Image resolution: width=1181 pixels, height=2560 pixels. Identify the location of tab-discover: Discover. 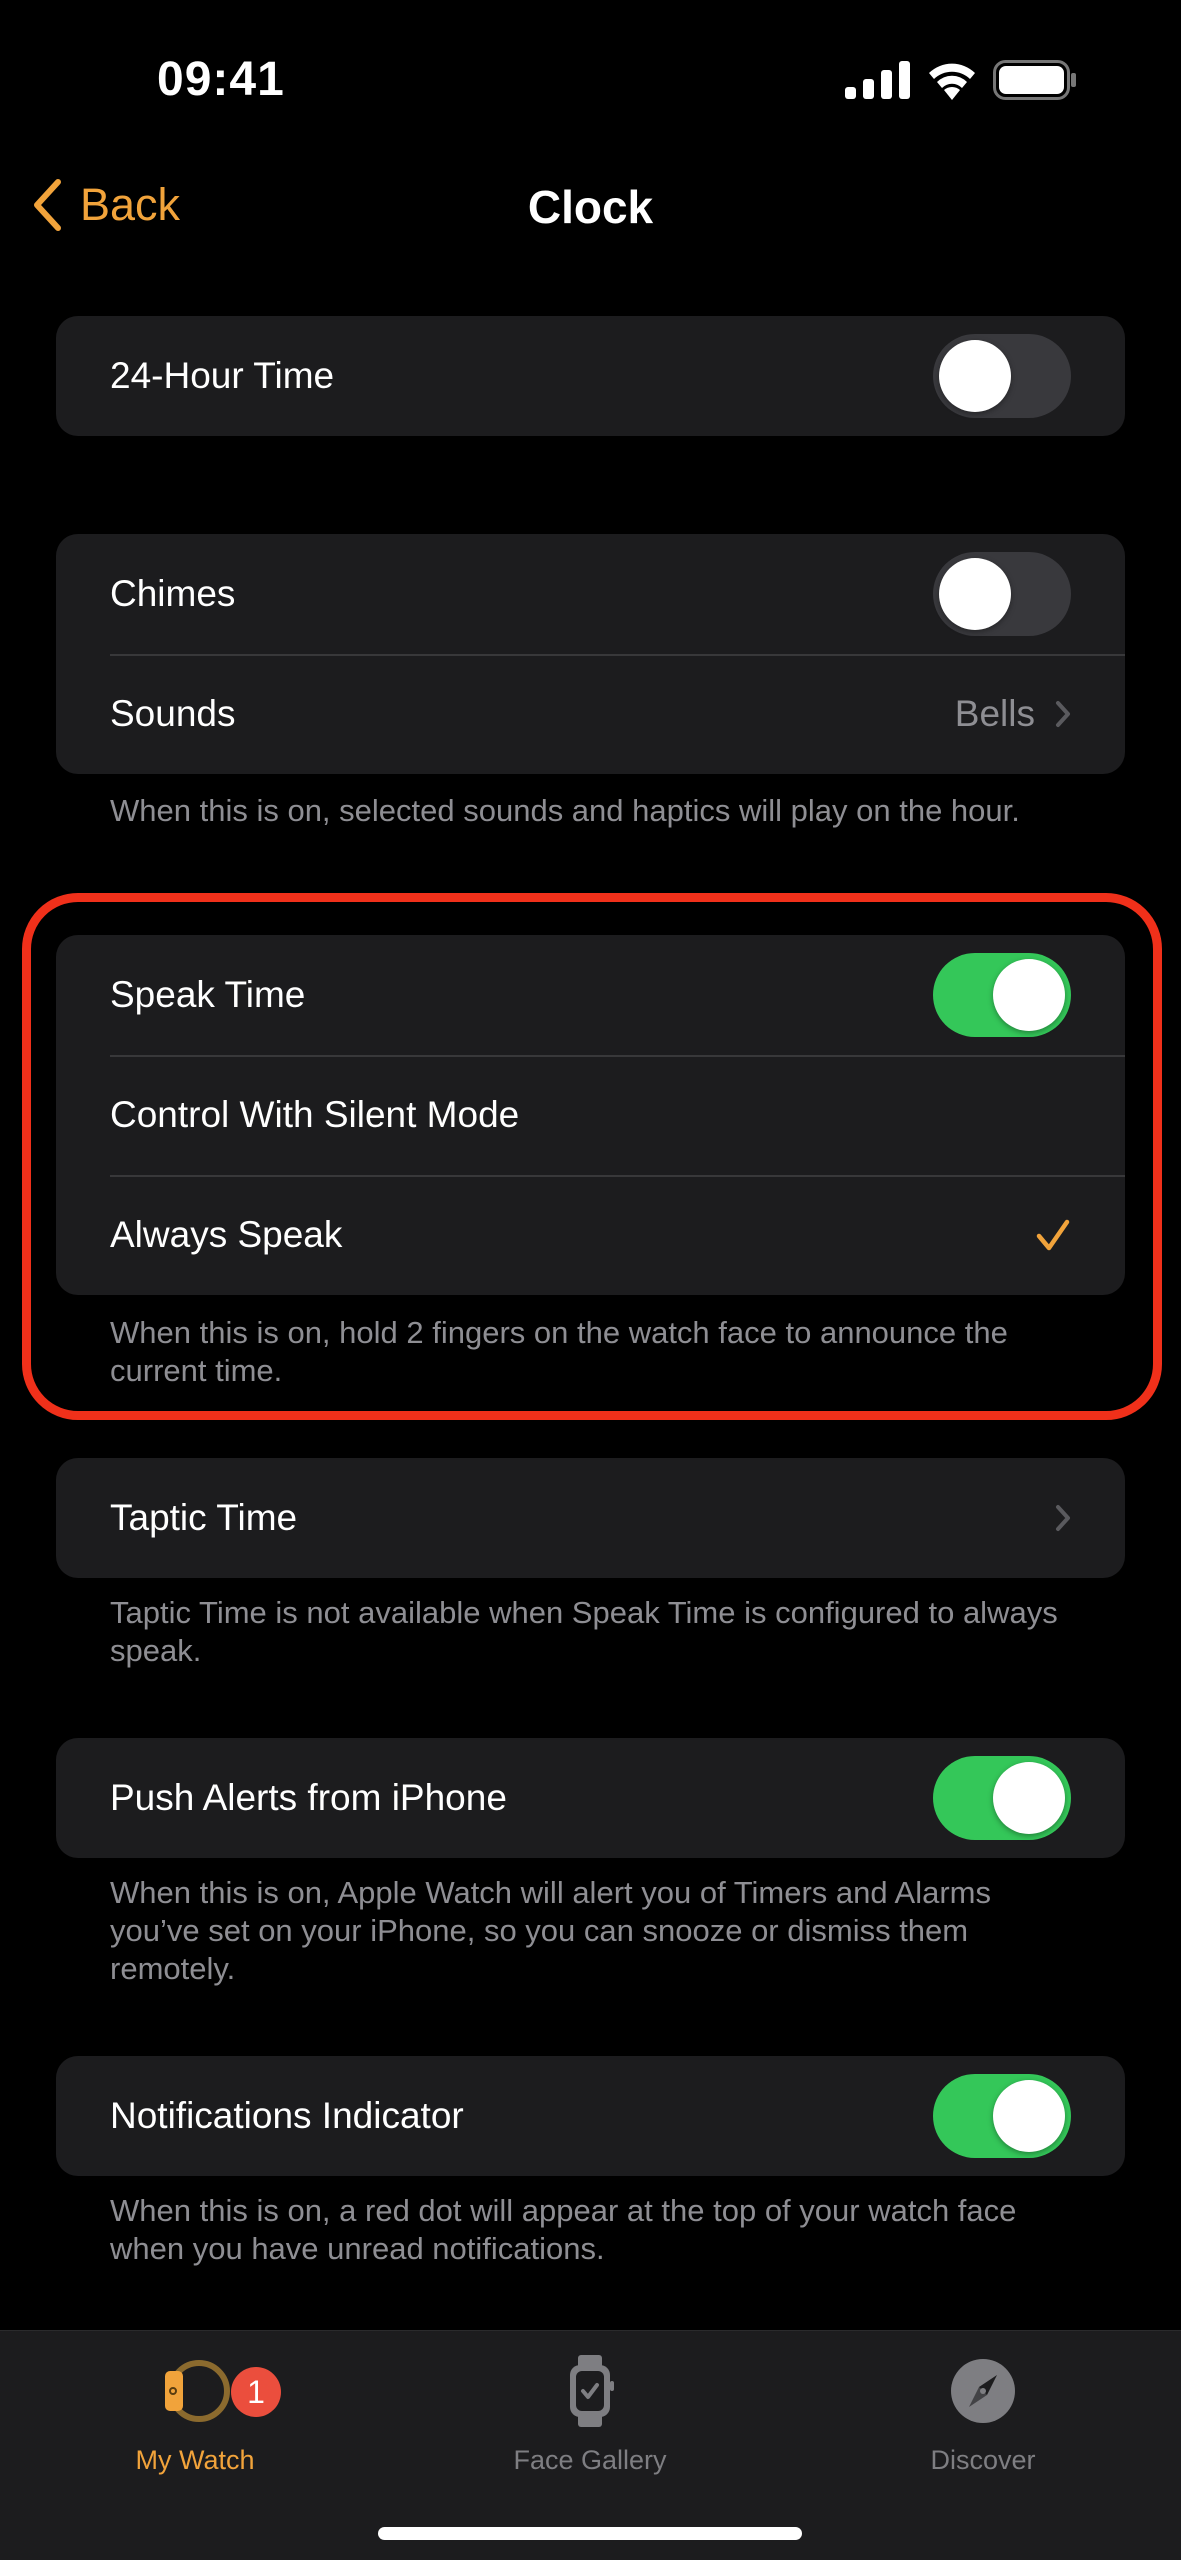
(983, 2413).